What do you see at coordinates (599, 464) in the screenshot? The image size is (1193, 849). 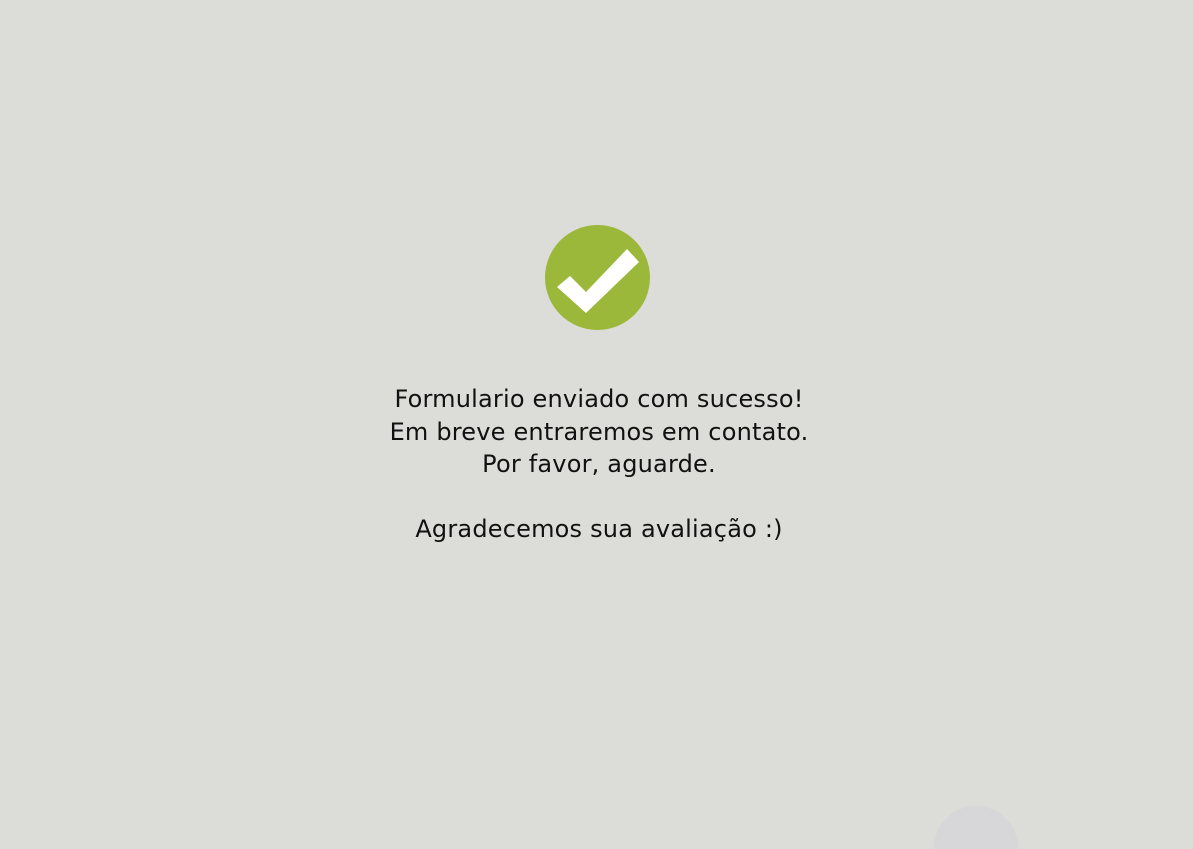 I see `wait-notice: Por favor, aguarde.` at bounding box center [599, 464].